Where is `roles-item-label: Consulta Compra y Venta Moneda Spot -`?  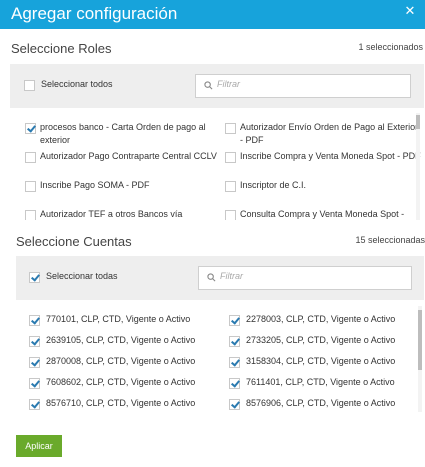
roles-item-label: Consulta Compra y Venta Moneda Spot - is located at coordinates (322, 214).